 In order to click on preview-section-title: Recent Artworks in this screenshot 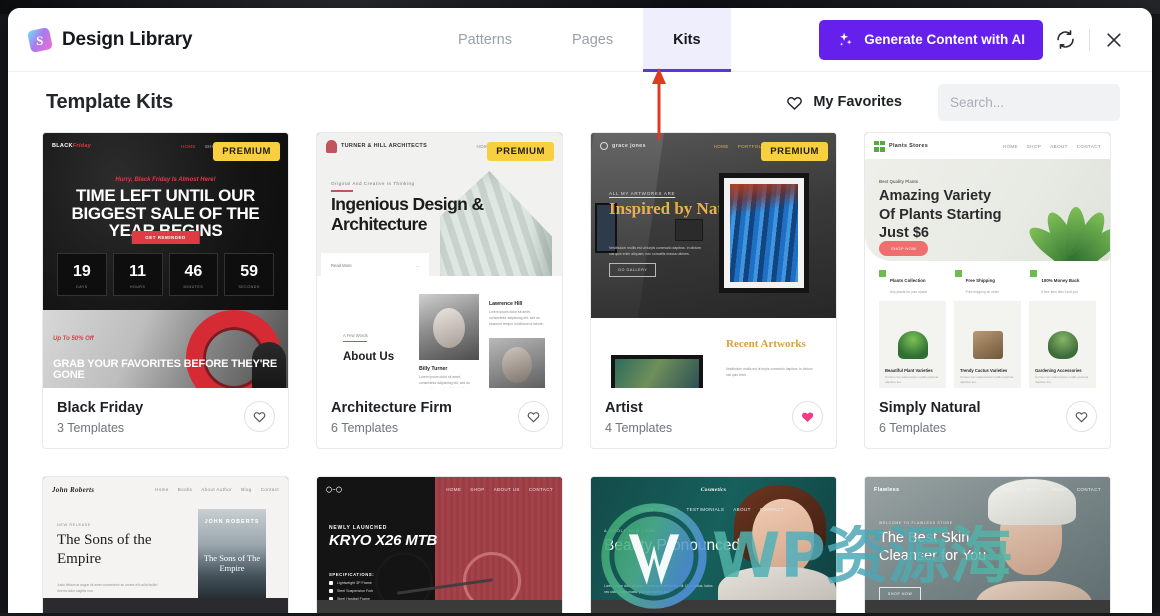, I will do `click(766, 344)`.